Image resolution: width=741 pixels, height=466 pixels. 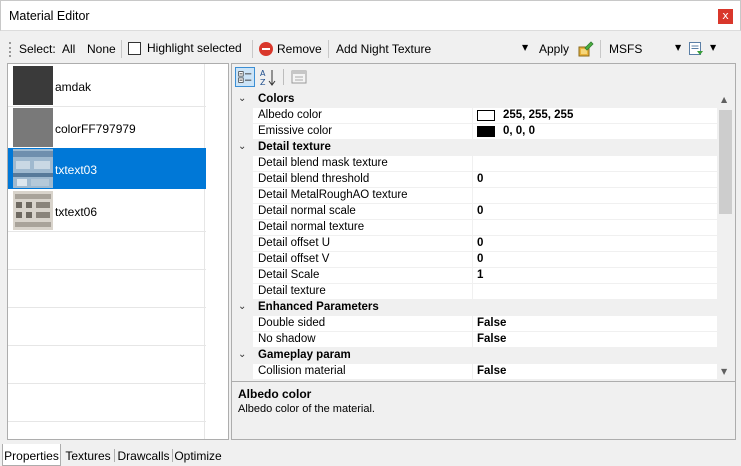 What do you see at coordinates (725, 16) in the screenshot?
I see `close-icon: x` at bounding box center [725, 16].